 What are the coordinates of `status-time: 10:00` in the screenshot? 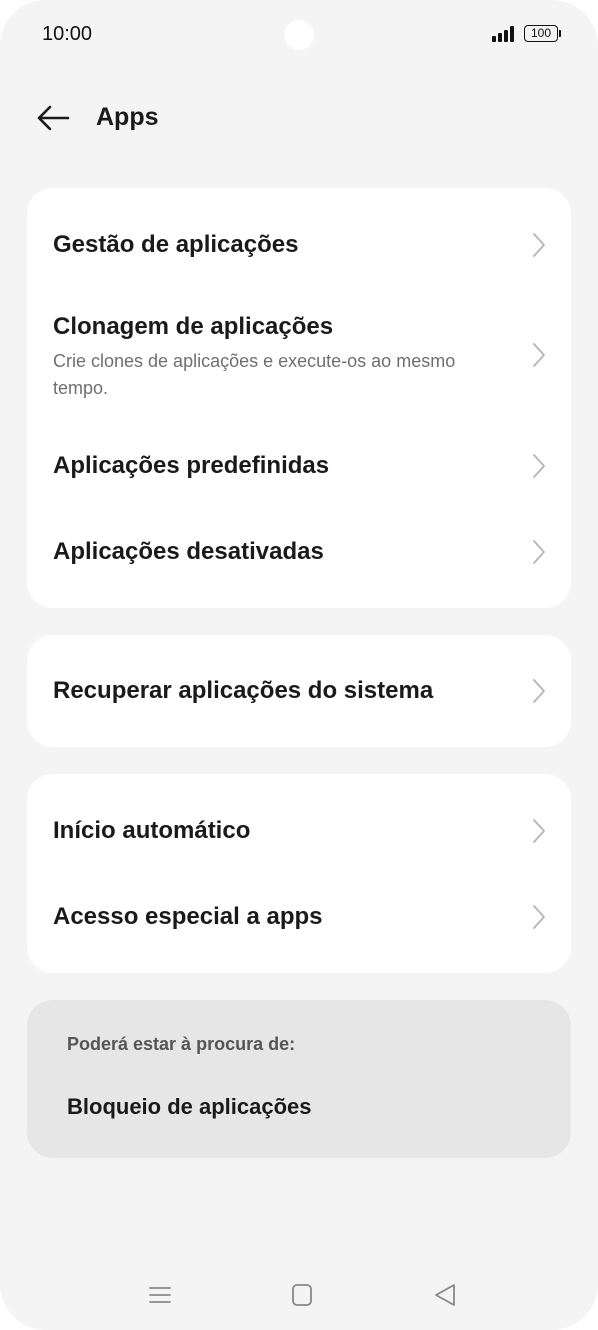 It's located at (67, 34).